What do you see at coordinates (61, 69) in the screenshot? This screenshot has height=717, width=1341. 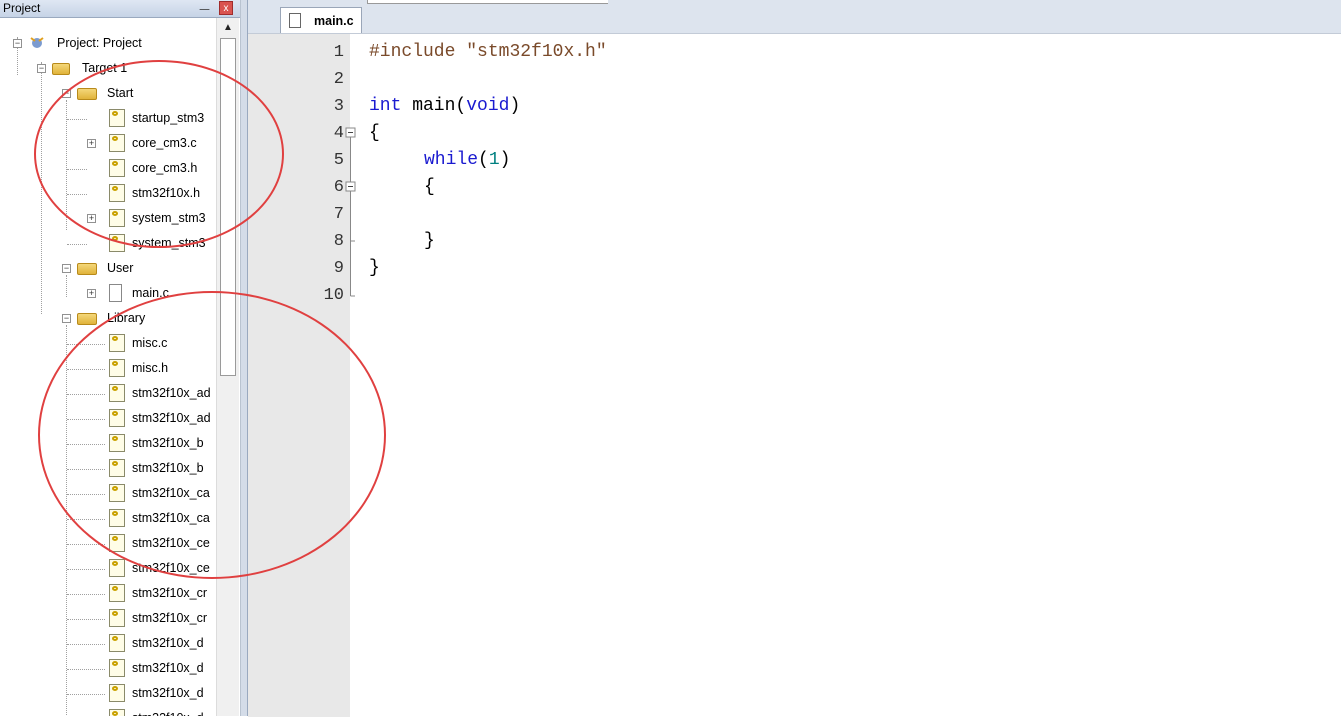 I see `target-folder-icon` at bounding box center [61, 69].